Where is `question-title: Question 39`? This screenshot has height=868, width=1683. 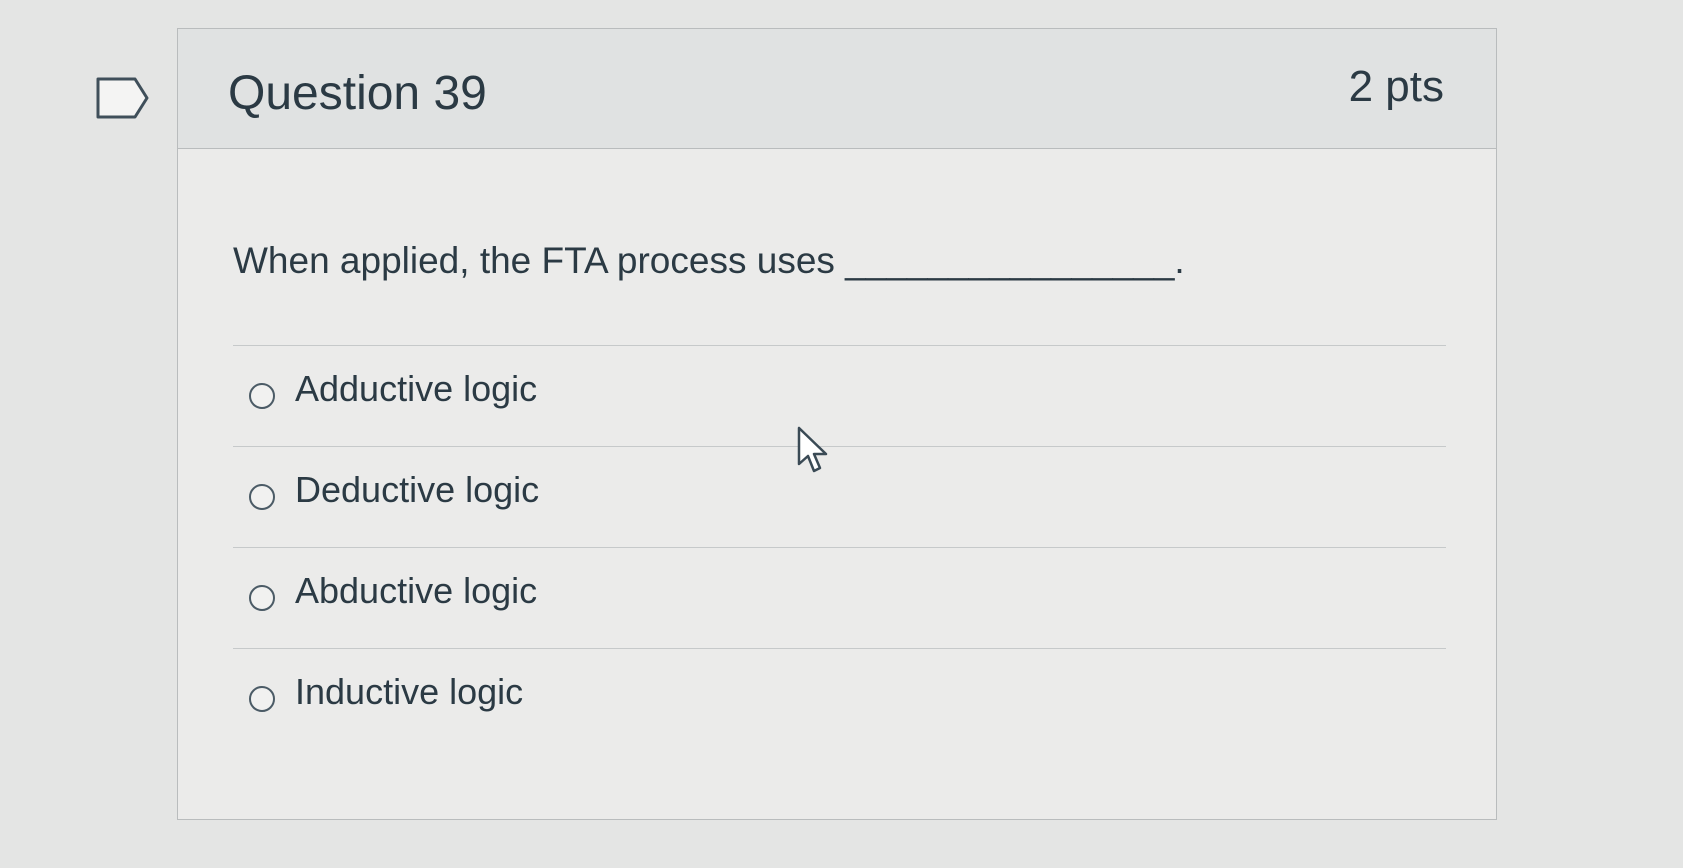
question-title: Question 39 is located at coordinates (357, 93).